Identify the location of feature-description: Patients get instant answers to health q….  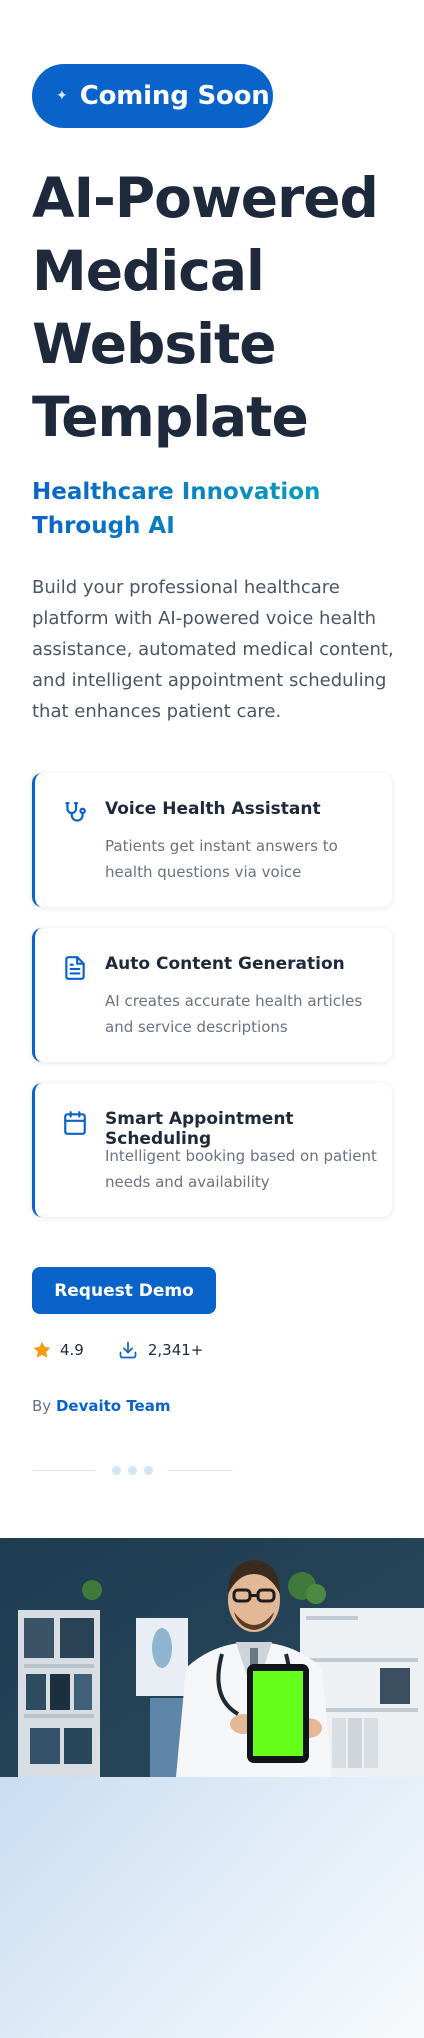
(221, 859).